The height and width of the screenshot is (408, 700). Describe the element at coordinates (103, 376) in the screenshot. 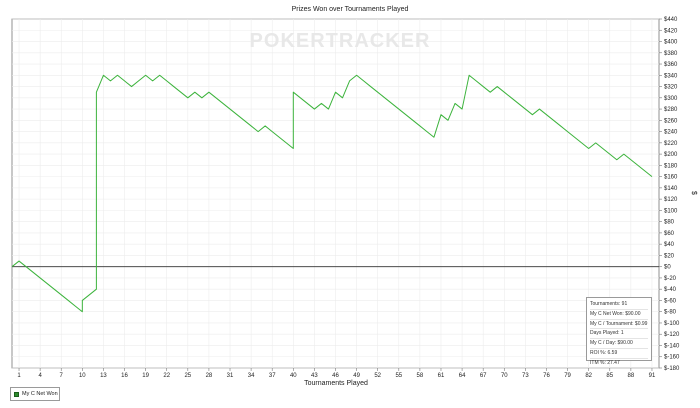

I see `x-tick-label: 13` at that location.